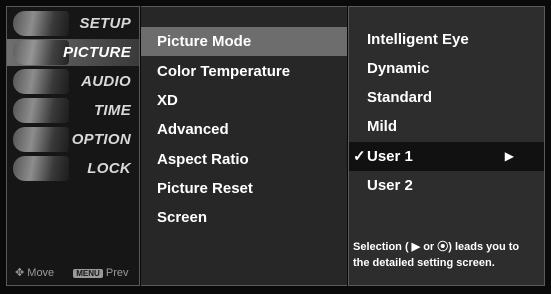 The image size is (551, 294). Describe the element at coordinates (193, 129) in the screenshot. I see `menu-item-label: Advanced` at that location.